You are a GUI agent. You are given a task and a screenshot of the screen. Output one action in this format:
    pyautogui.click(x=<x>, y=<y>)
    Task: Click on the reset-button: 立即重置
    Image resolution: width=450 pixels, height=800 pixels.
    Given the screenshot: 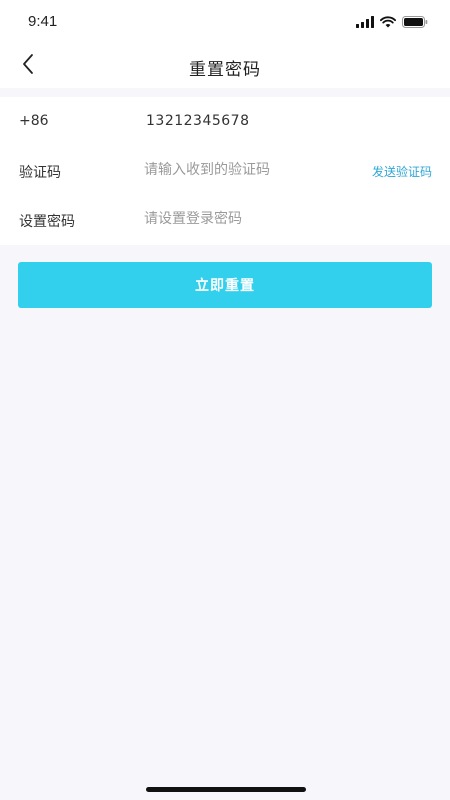 What is the action you would take?
    pyautogui.click(x=225, y=285)
    